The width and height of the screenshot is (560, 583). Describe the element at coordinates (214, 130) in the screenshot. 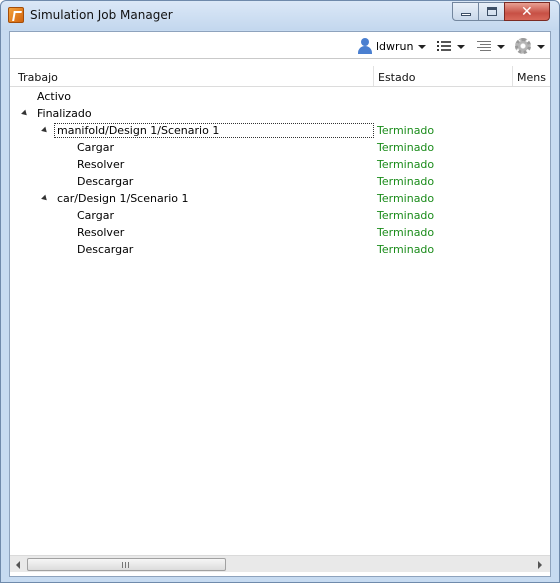

I see `job-name: manifold/Design 1/Scenario 1` at that location.